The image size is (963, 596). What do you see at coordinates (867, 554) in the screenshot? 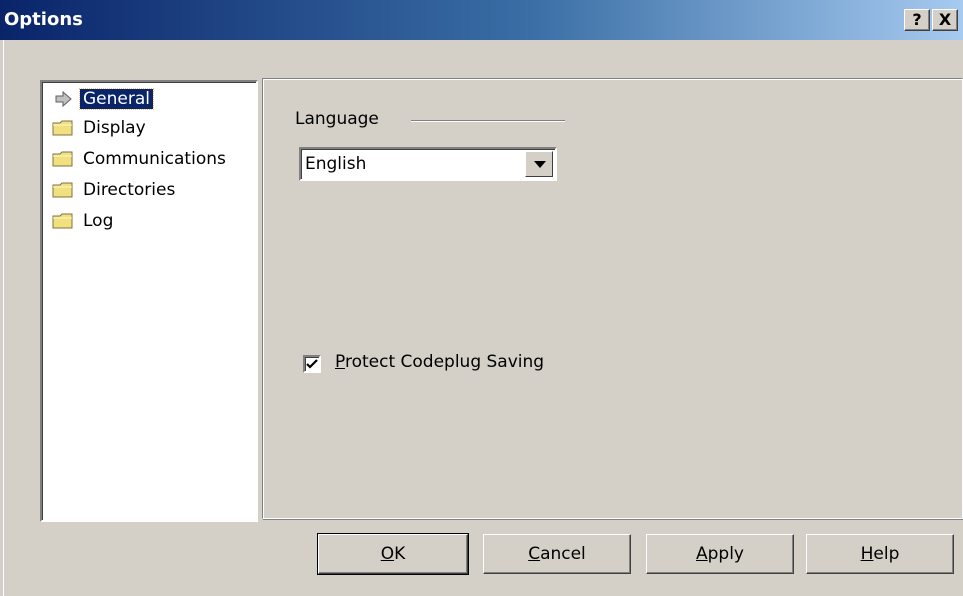
I see `mnemonic: H` at bounding box center [867, 554].